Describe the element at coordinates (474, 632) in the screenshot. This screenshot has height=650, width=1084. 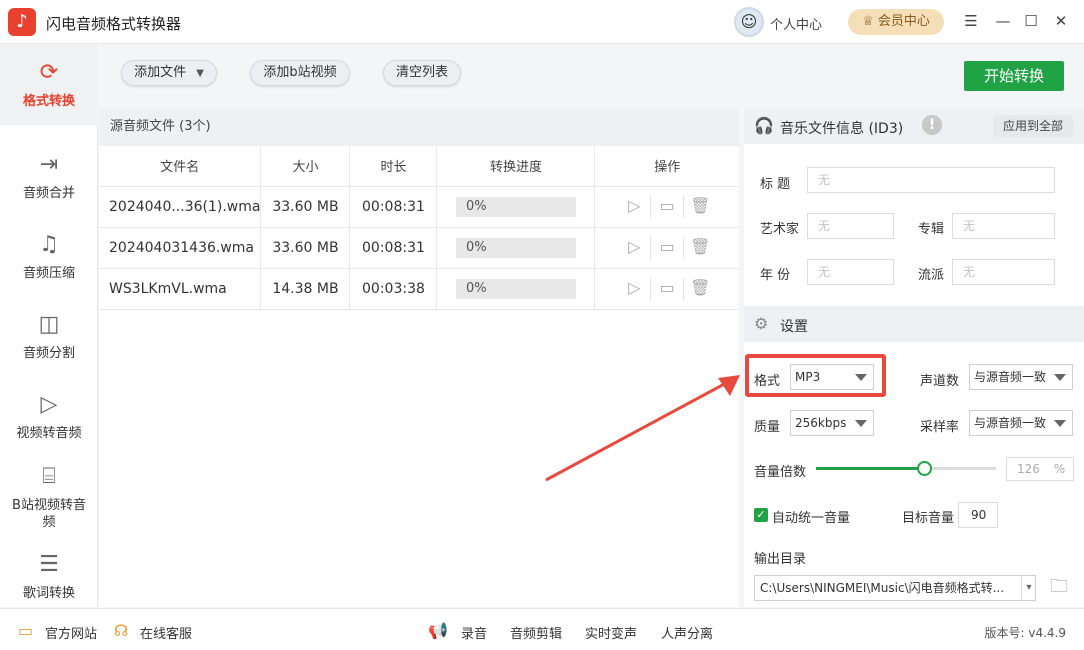
I see `record-link: 录音` at that location.